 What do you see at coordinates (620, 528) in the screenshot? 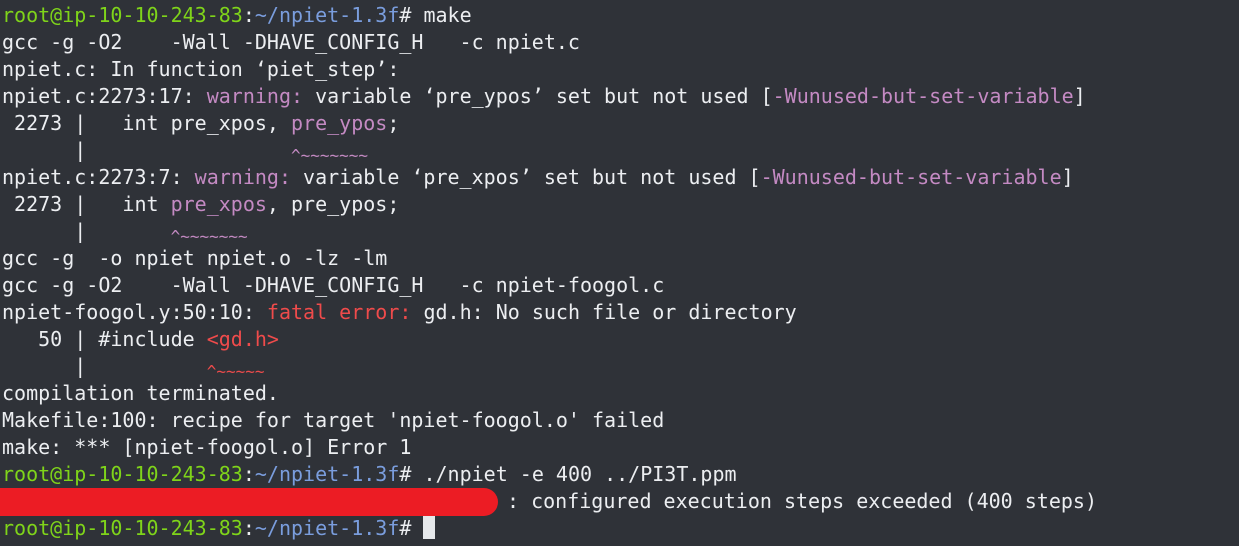
I see `terminal-line-prompt-current: root@ip-10-10-243-83:~/npiet-1.3f#` at bounding box center [620, 528].